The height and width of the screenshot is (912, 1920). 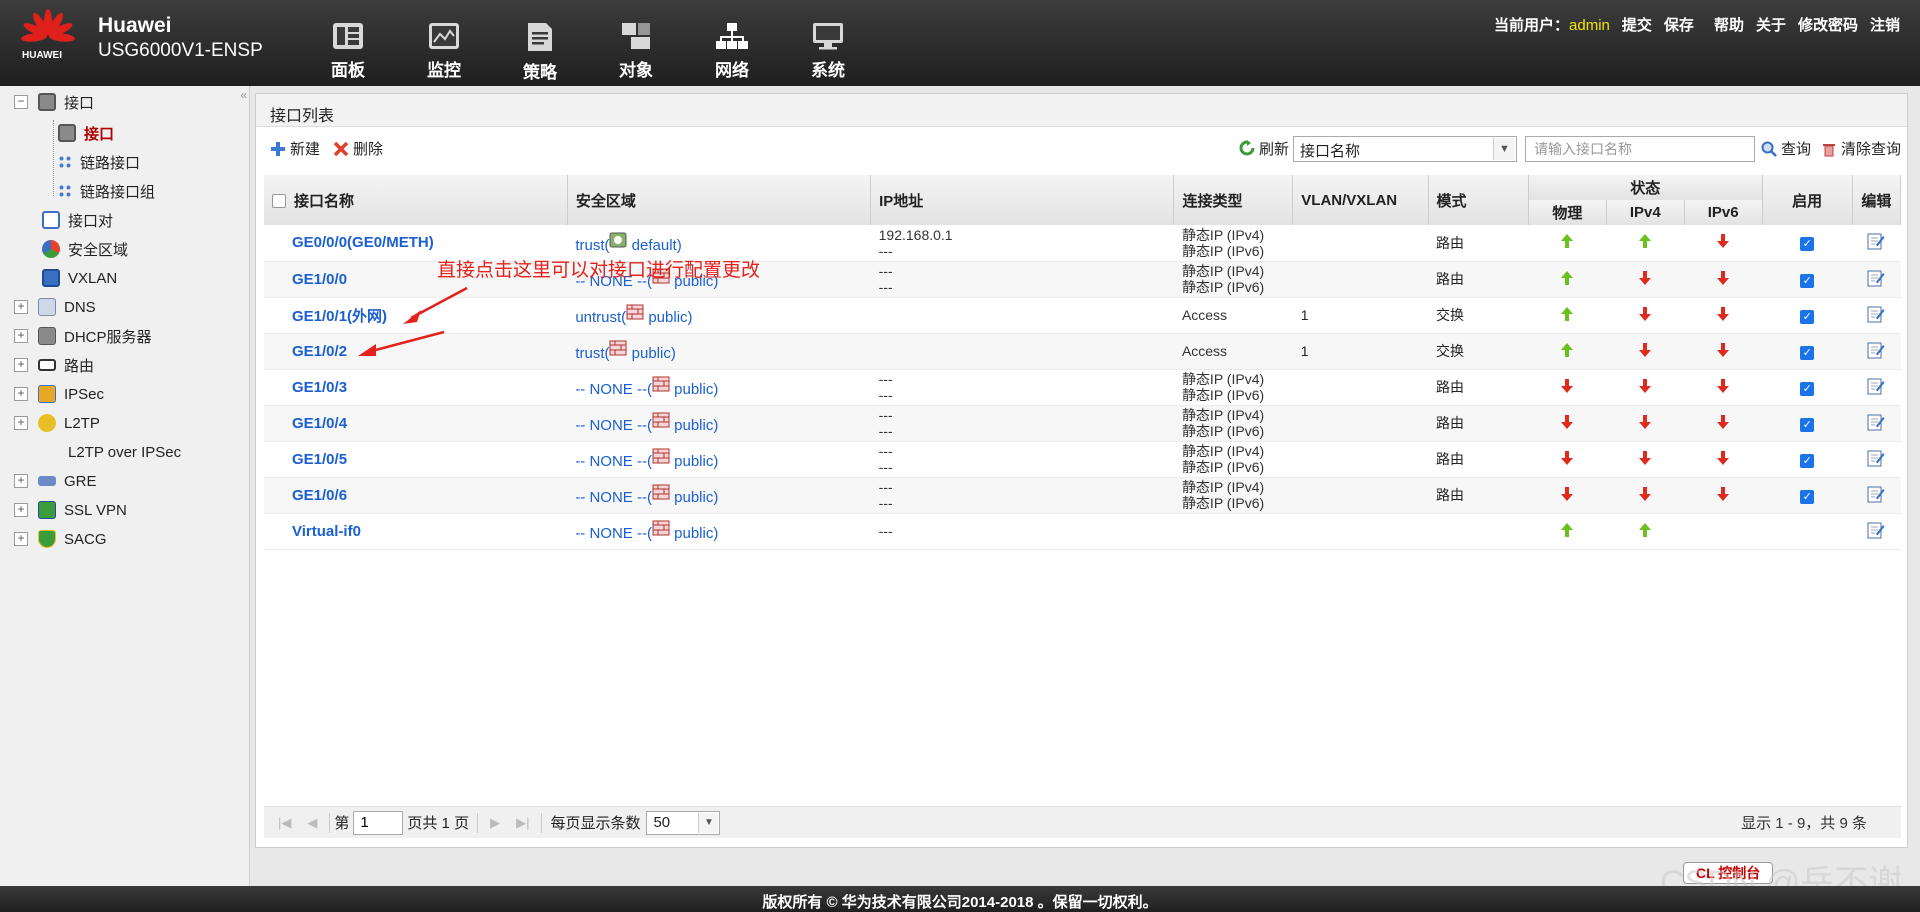 What do you see at coordinates (495, 823) in the screenshot?
I see `next-page-icon: ▶` at bounding box center [495, 823].